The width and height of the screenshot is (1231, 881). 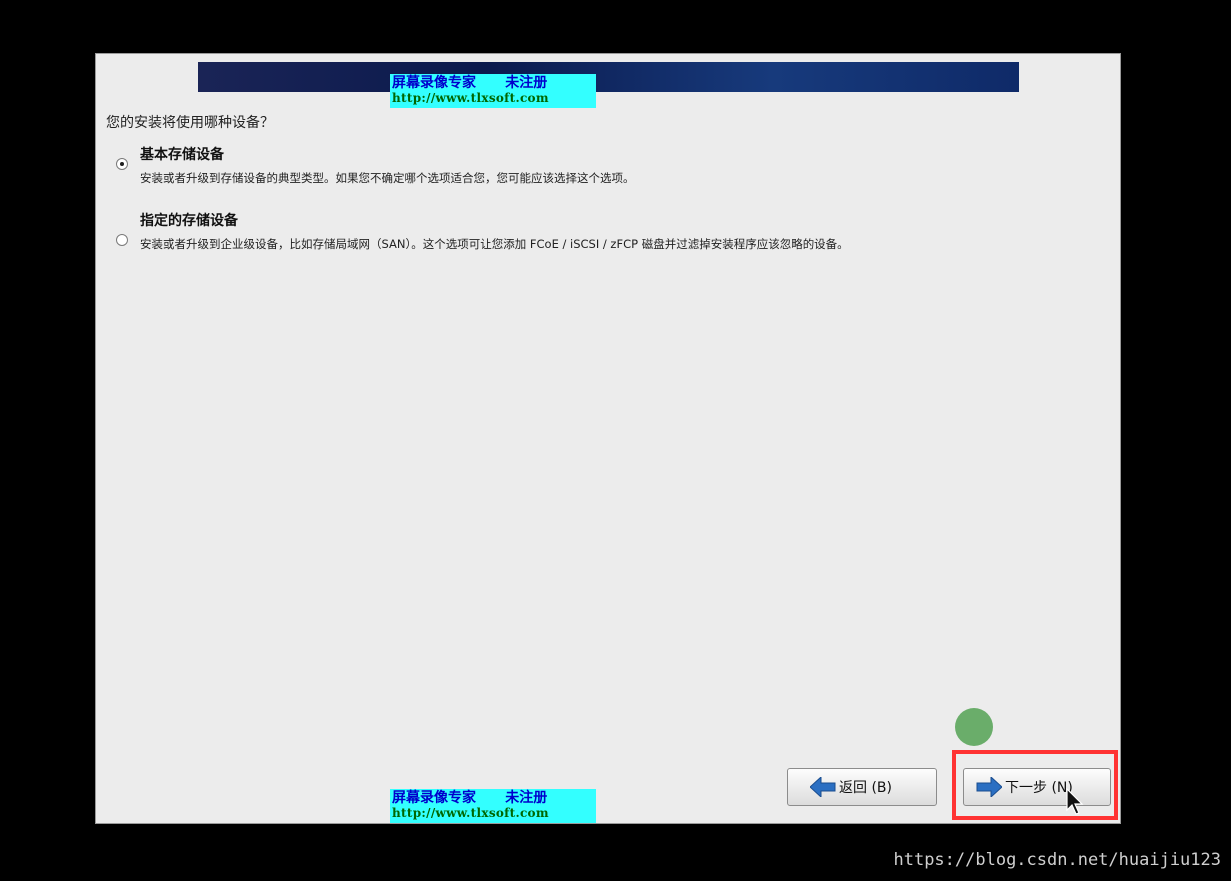 I want to click on watermark-bottom: 屏幕录像专家 未注册 http://www.tlxsoft.com, so click(x=493, y=806).